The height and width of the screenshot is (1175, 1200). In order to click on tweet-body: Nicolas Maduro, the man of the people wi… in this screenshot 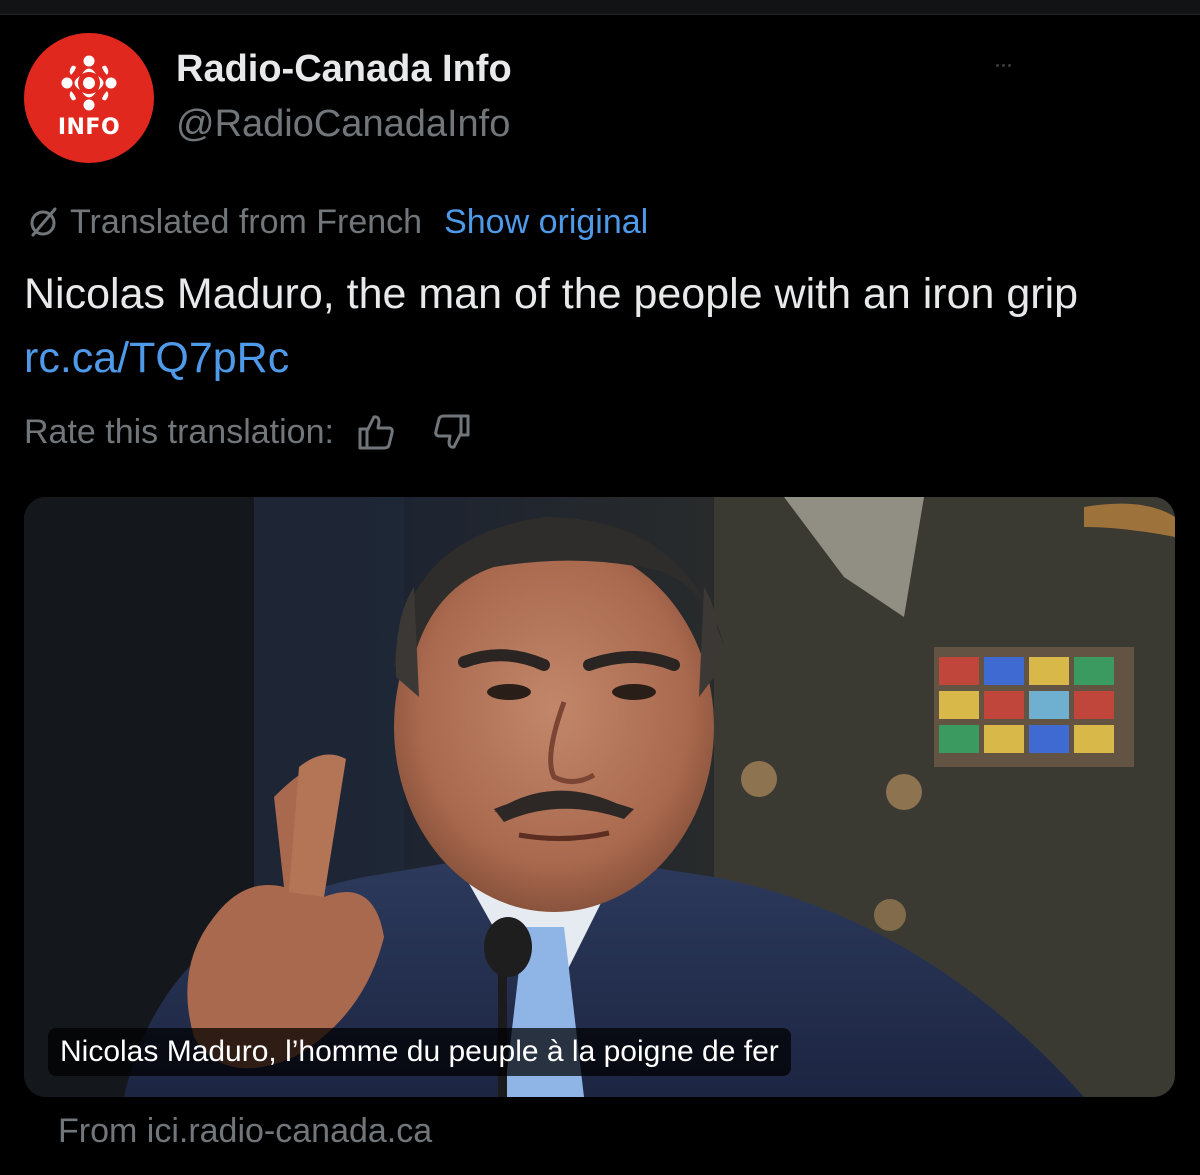, I will do `click(551, 294)`.